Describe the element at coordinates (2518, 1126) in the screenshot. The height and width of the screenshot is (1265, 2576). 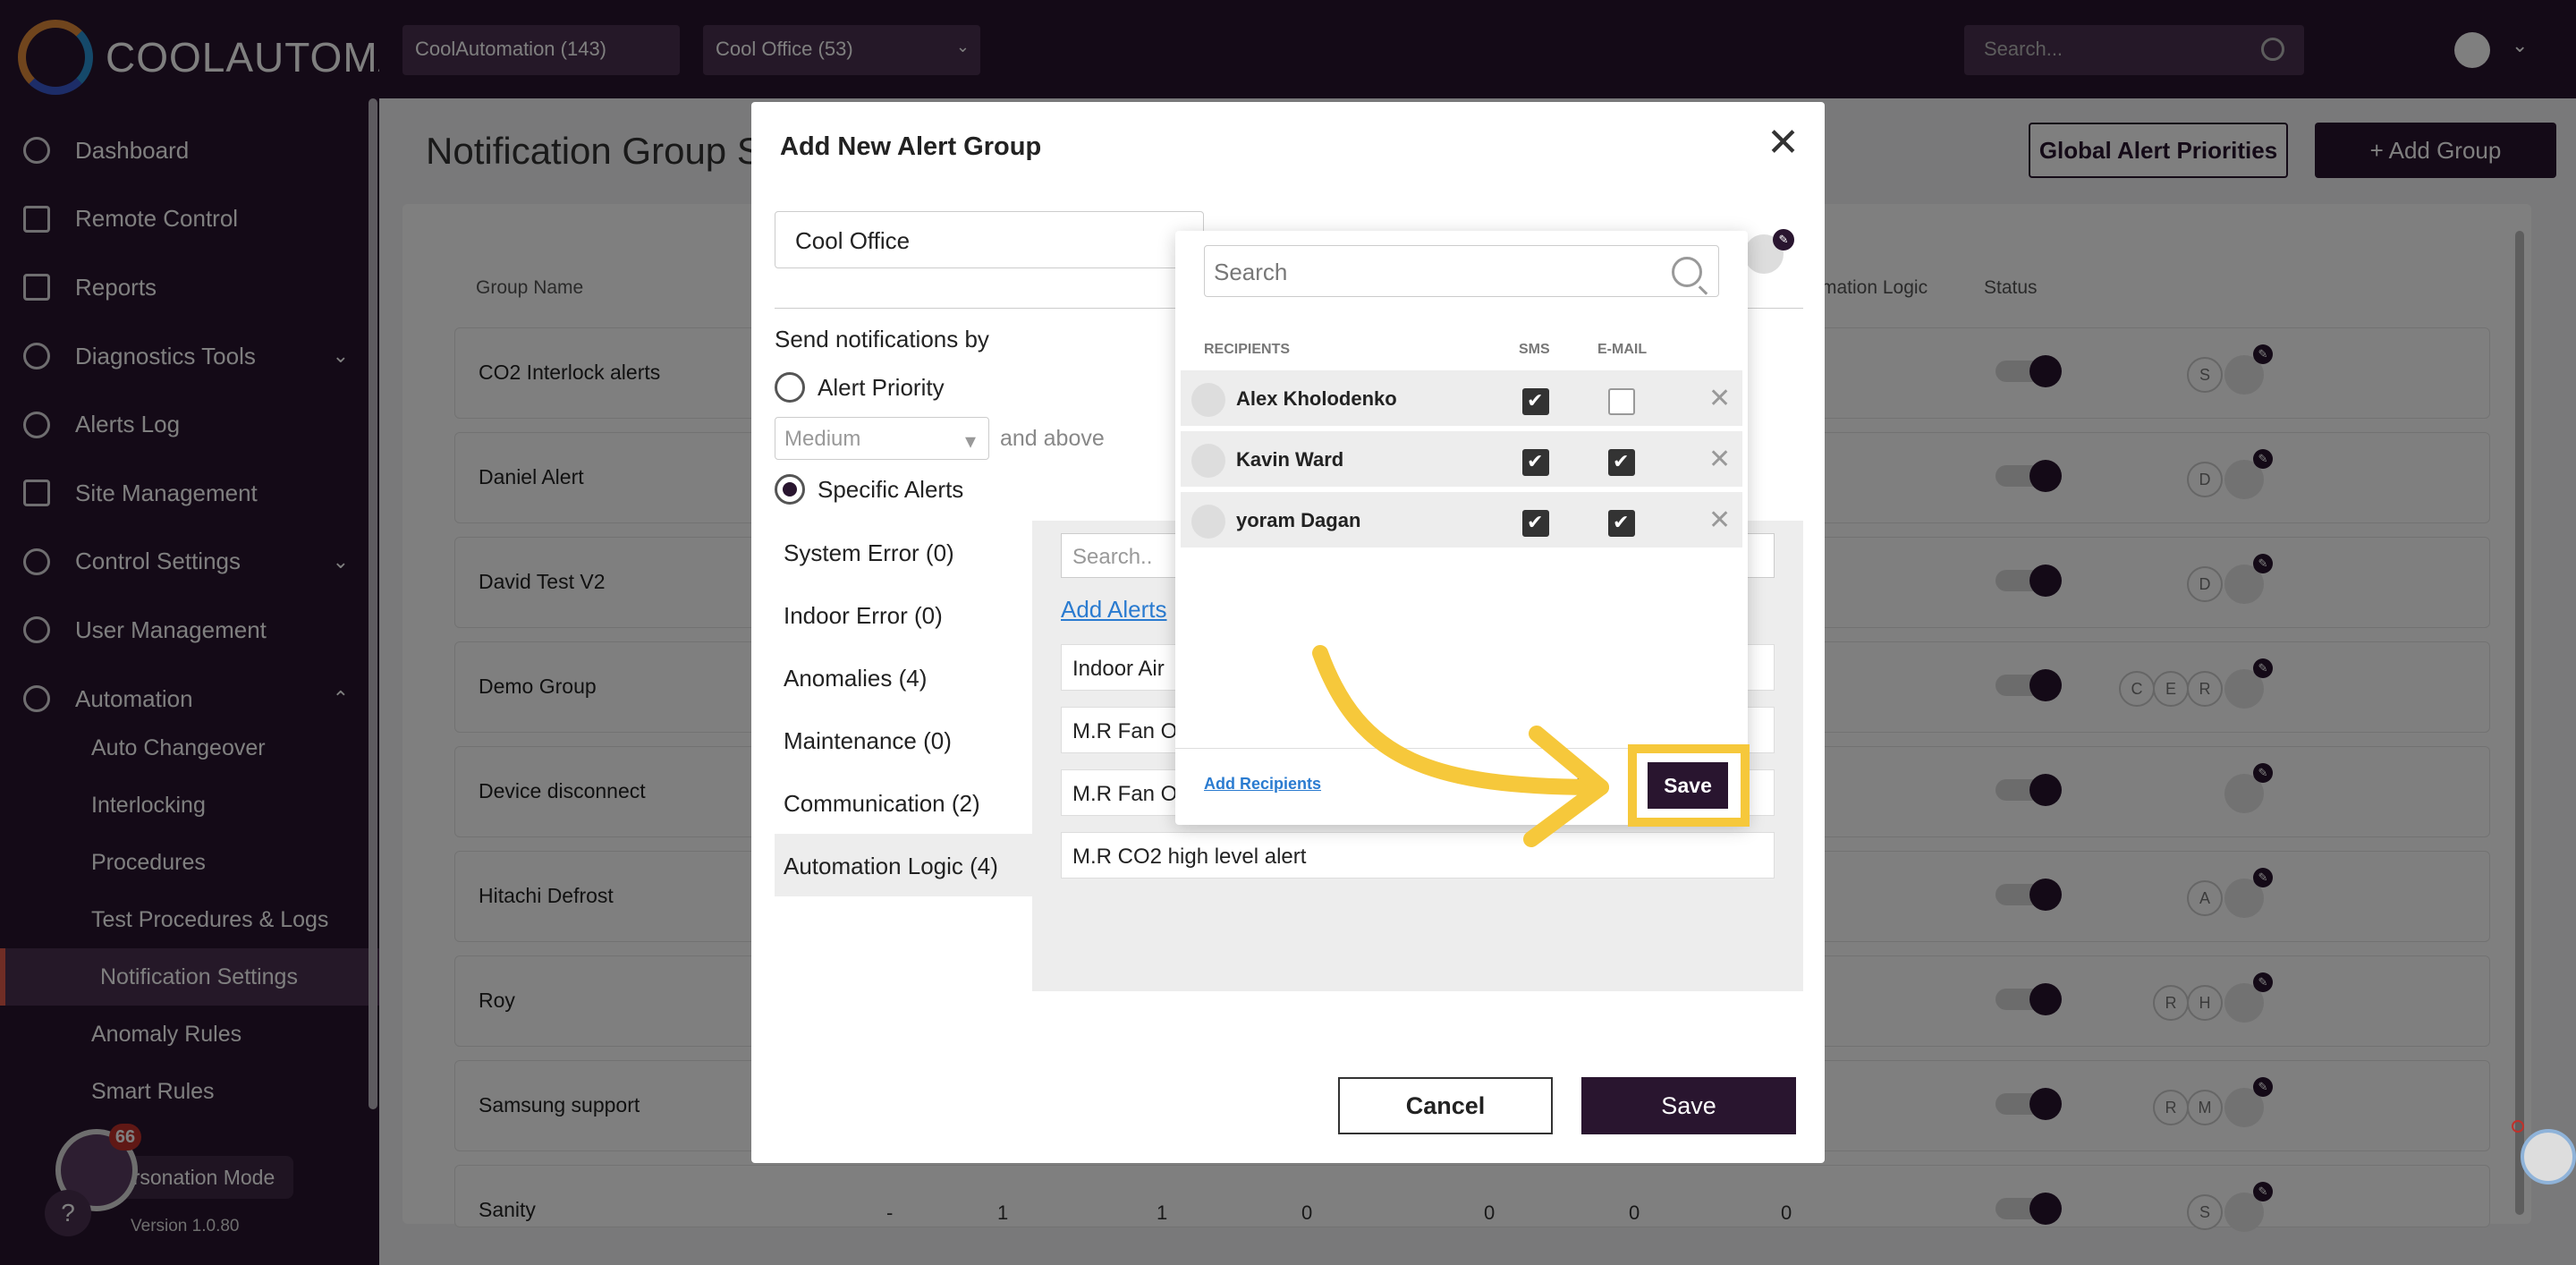
I see `status-dot` at that location.